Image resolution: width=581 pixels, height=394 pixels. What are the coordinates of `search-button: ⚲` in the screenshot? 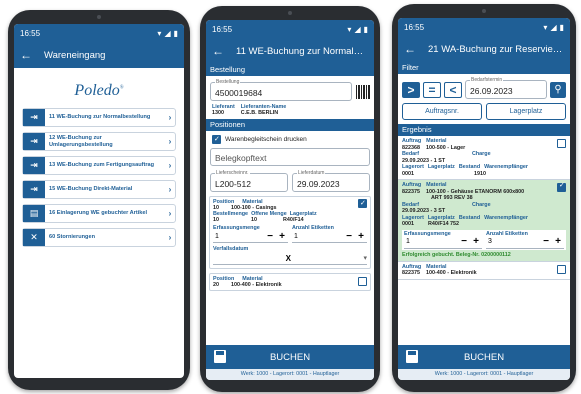 It's located at (558, 89).